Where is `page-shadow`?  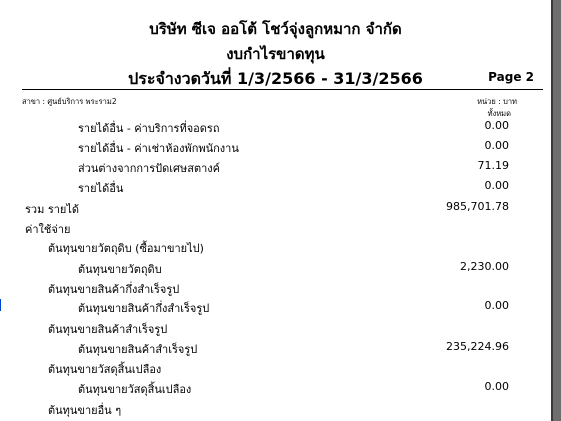
page-shadow is located at coordinates (552, 210).